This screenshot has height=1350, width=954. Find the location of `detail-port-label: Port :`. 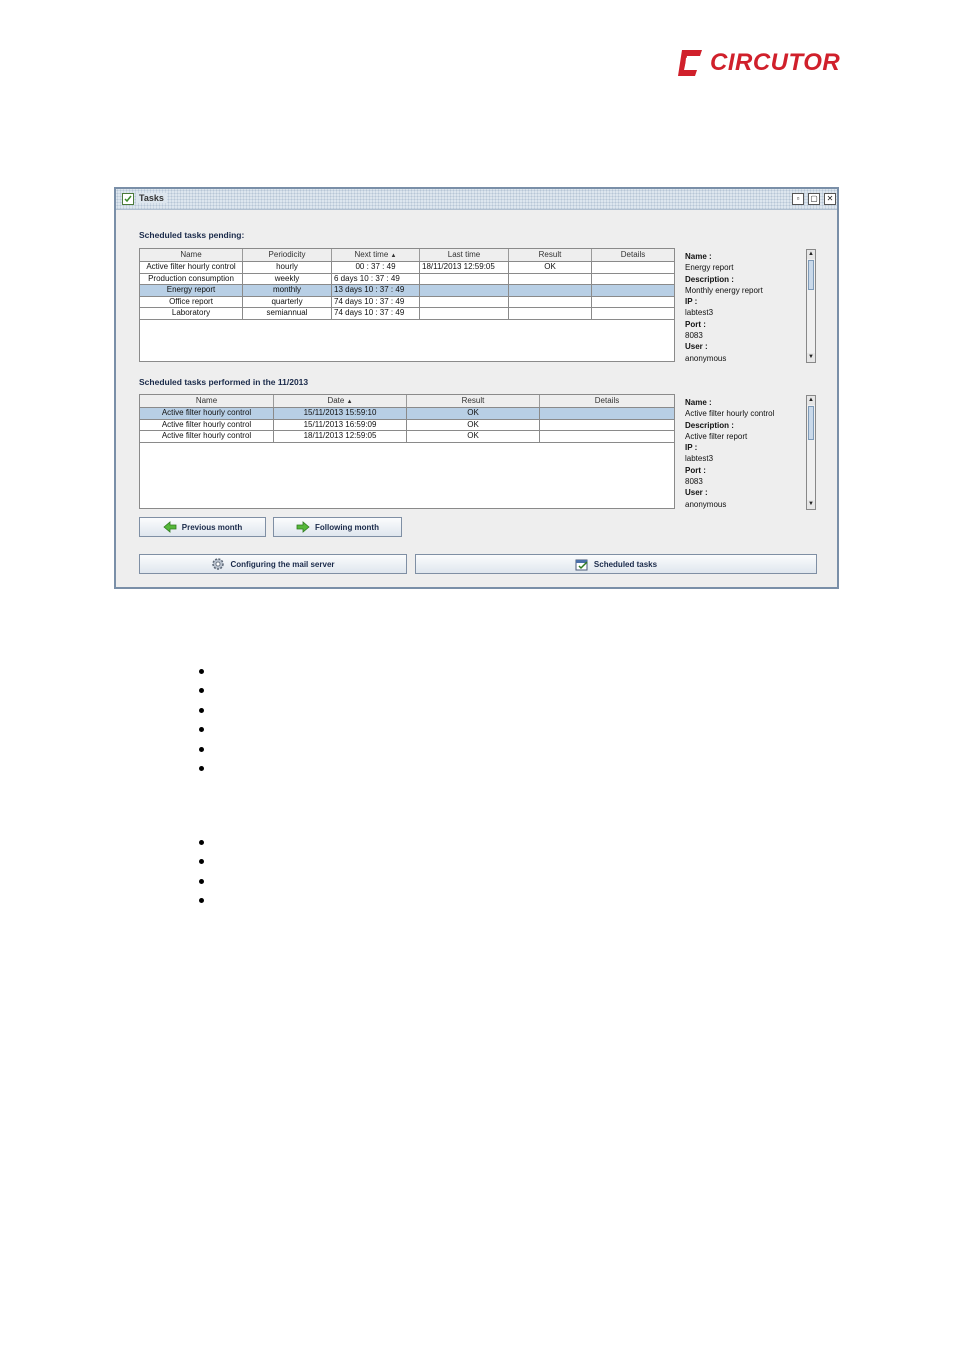

detail-port-label: Port : is located at coordinates (695, 470).